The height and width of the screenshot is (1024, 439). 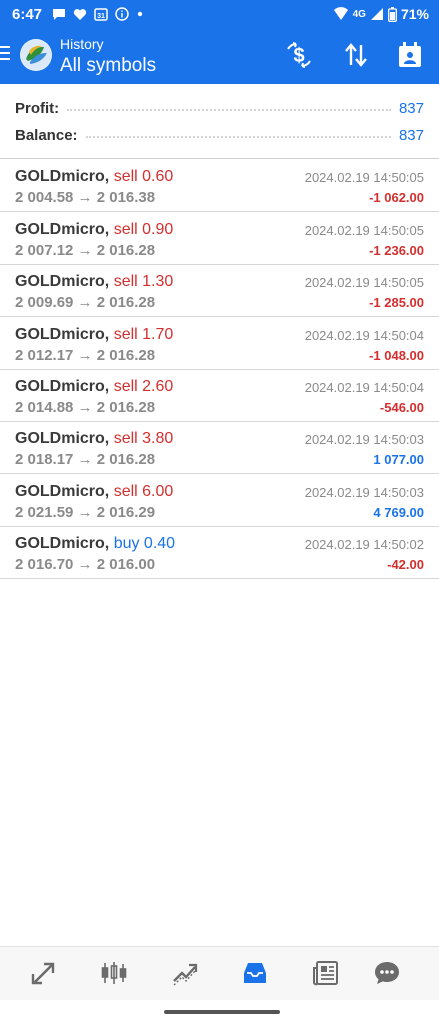 I want to click on sort-icon, so click(x=356, y=55).